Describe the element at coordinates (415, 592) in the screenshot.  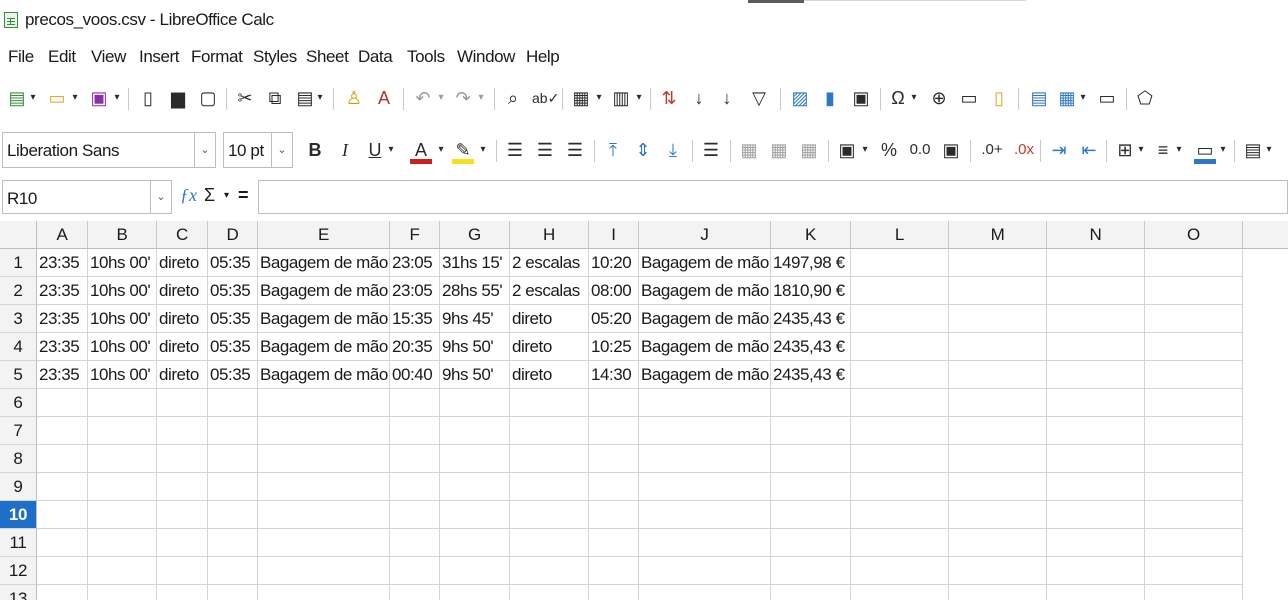
I see `cell-f13` at that location.